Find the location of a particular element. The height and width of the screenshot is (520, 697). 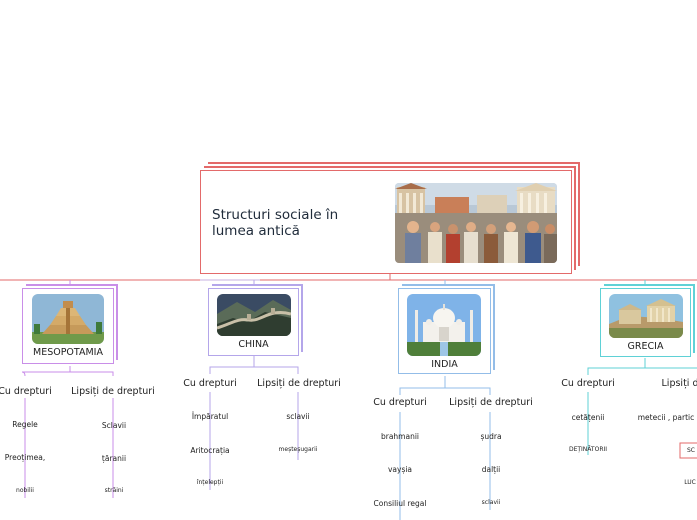

mesopotamia-label: MESOPOTAMIA is located at coordinates (68, 352).